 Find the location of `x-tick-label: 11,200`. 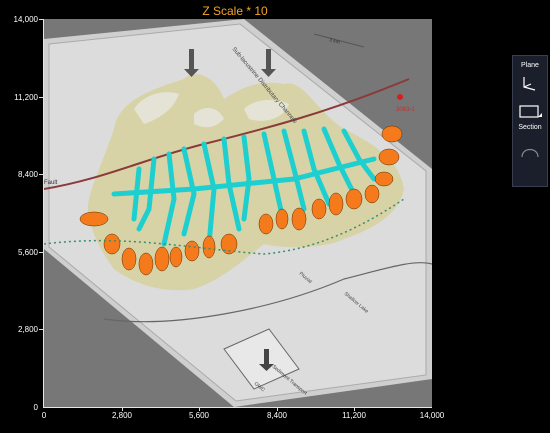

x-tick-label: 11,200 is located at coordinates (354, 415).